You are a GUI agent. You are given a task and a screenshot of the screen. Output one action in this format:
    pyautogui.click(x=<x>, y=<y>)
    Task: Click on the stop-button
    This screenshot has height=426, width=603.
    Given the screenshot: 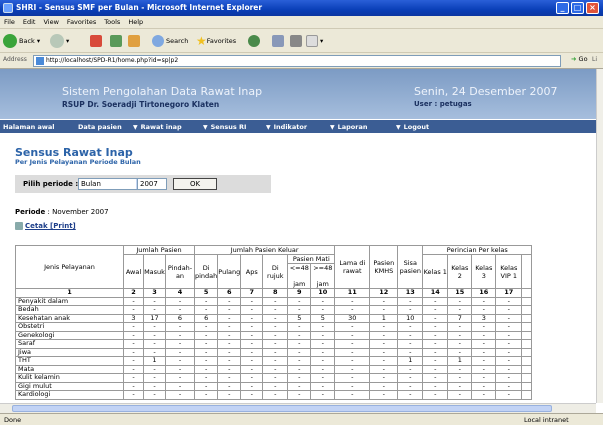 What is the action you would take?
    pyautogui.click(x=97, y=41)
    